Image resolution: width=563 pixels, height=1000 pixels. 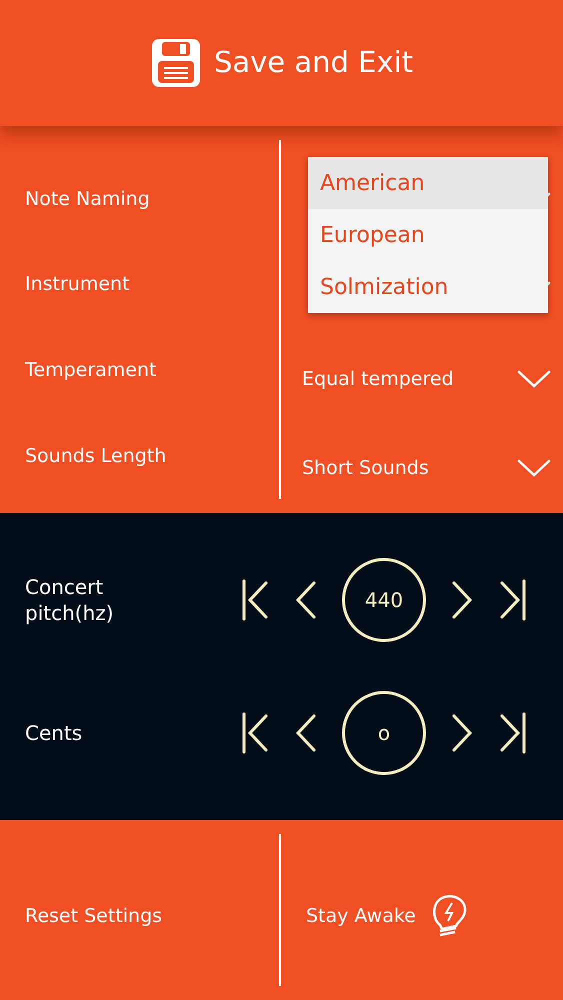 What do you see at coordinates (95, 456) in the screenshot?
I see `setting-label: Sounds Length` at bounding box center [95, 456].